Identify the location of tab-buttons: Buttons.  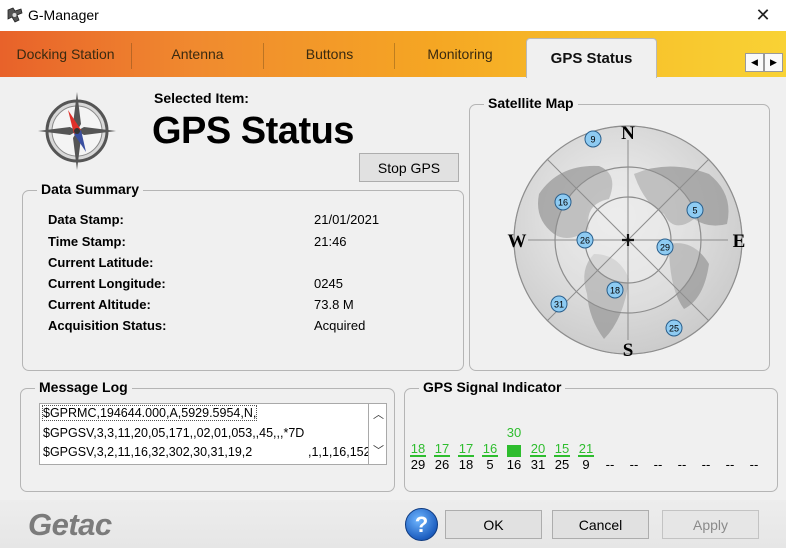
(329, 54).